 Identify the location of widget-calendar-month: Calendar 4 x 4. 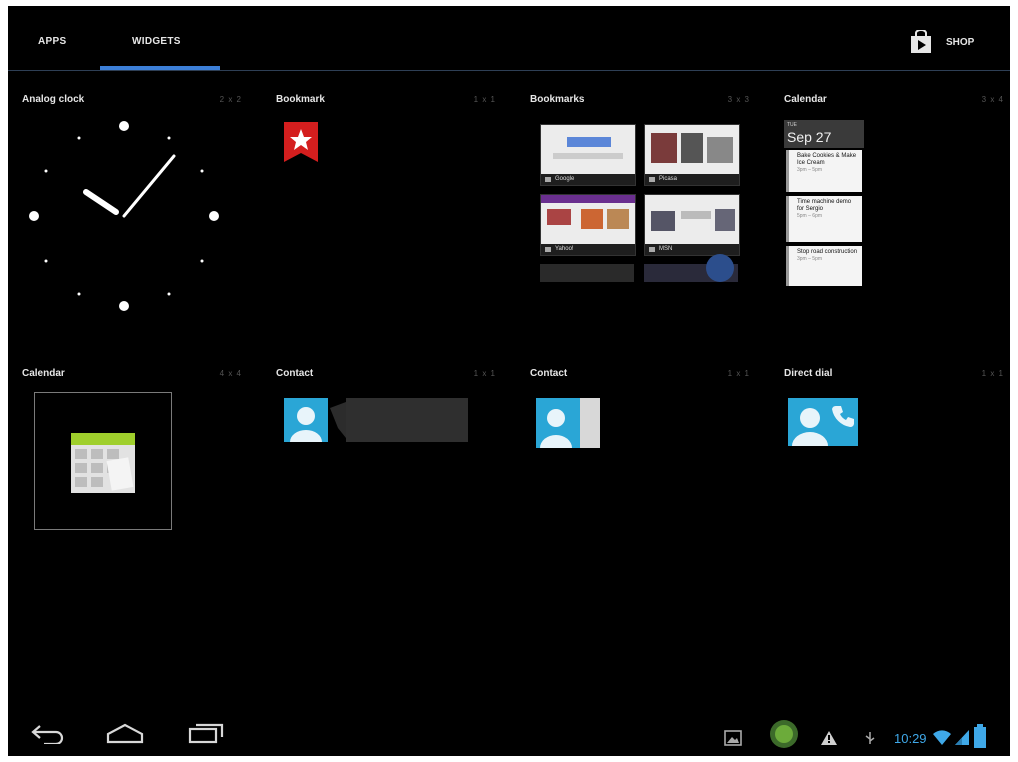
(136, 498).